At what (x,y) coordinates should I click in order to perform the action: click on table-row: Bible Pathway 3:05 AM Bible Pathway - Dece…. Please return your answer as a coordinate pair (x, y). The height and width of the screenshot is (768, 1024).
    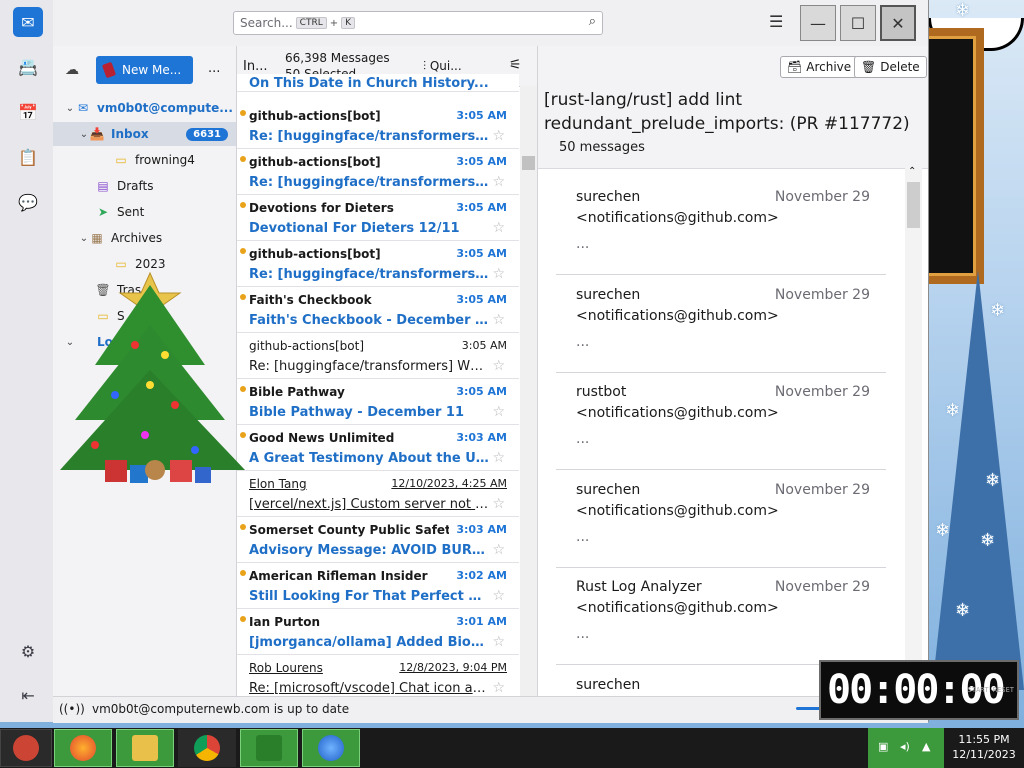
    Looking at the image, I should click on (378, 402).